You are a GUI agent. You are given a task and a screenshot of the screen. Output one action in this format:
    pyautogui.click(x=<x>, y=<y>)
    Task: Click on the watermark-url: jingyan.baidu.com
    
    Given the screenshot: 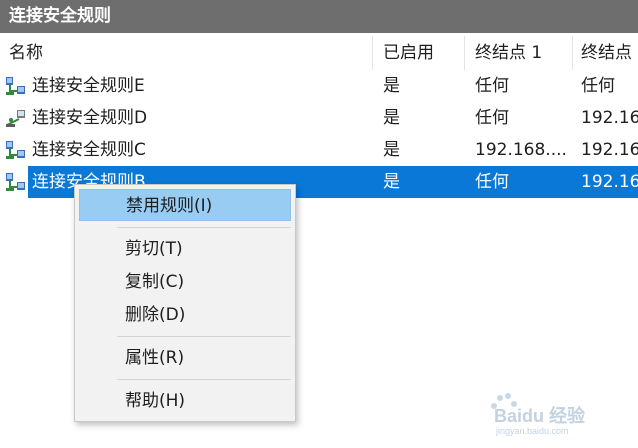 What is the action you would take?
    pyautogui.click(x=532, y=431)
    